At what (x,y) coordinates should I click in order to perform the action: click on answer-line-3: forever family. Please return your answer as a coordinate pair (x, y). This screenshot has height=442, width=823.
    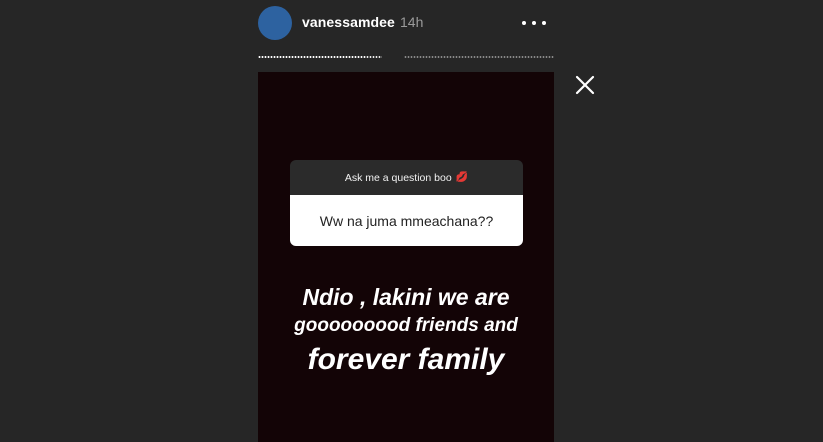
    Looking at the image, I should click on (406, 359).